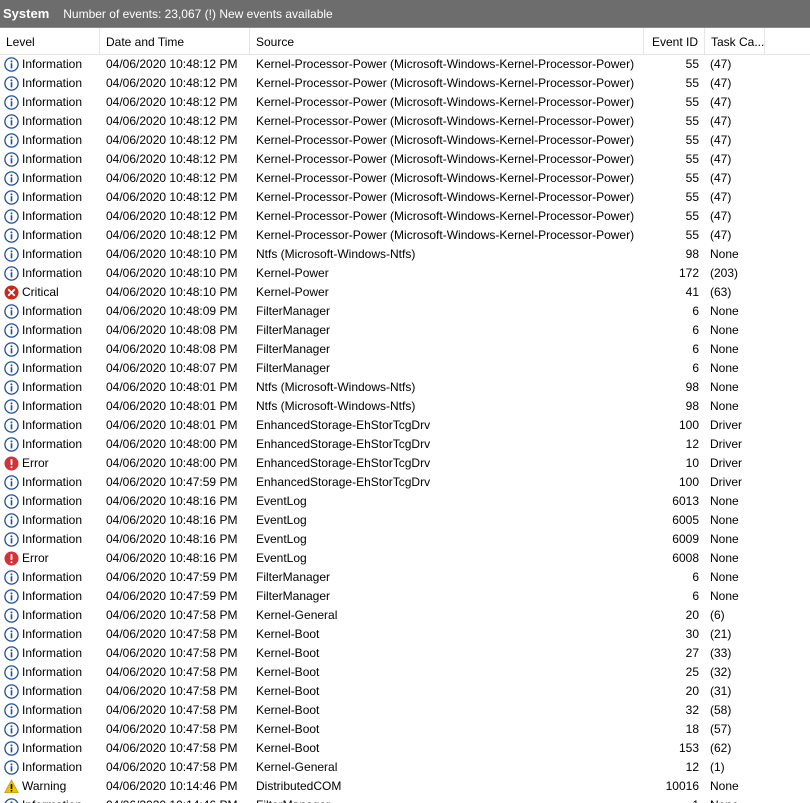 This screenshot has height=803, width=810. Describe the element at coordinates (175, 41) in the screenshot. I see `column-header-date-time: Date and Time` at that location.